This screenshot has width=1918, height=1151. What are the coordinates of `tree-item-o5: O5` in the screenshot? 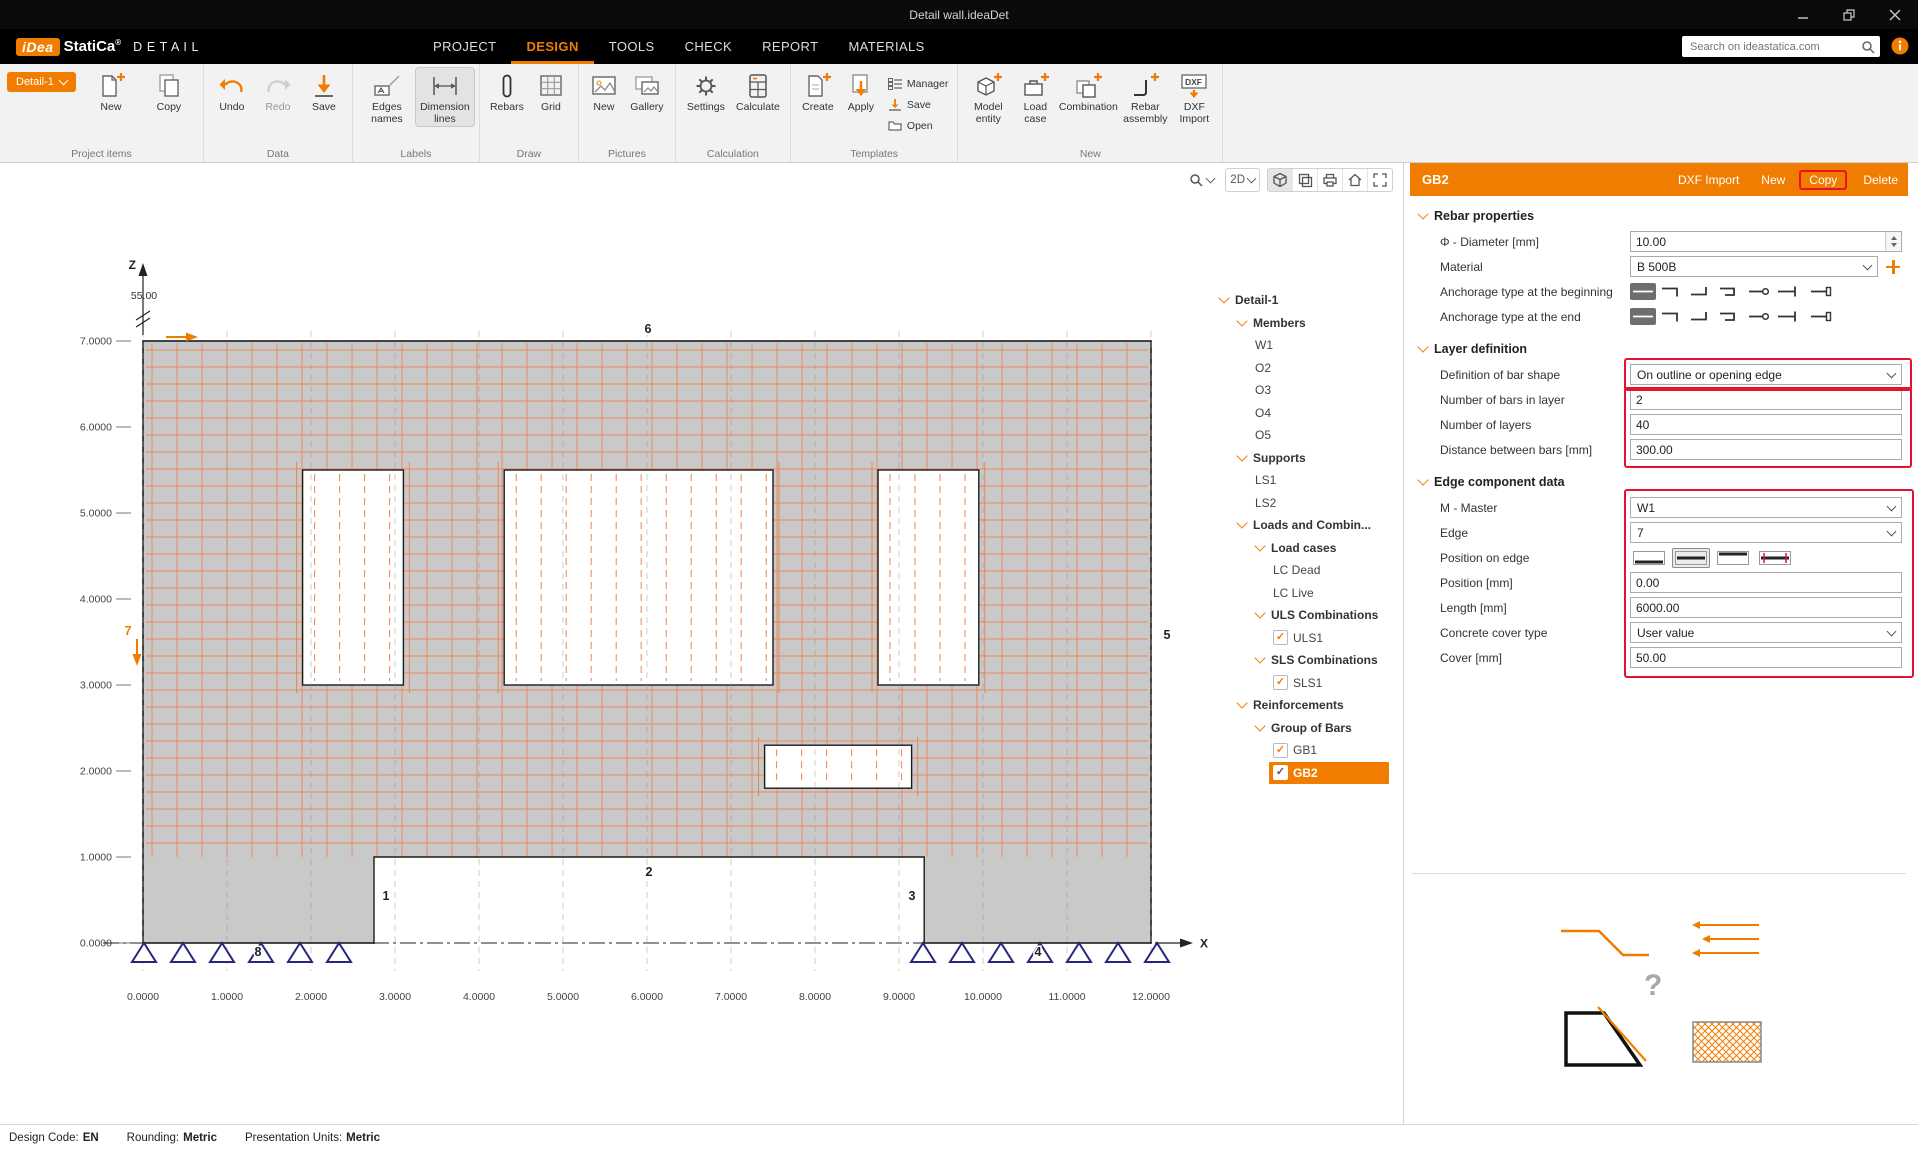 It's located at (1301, 435).